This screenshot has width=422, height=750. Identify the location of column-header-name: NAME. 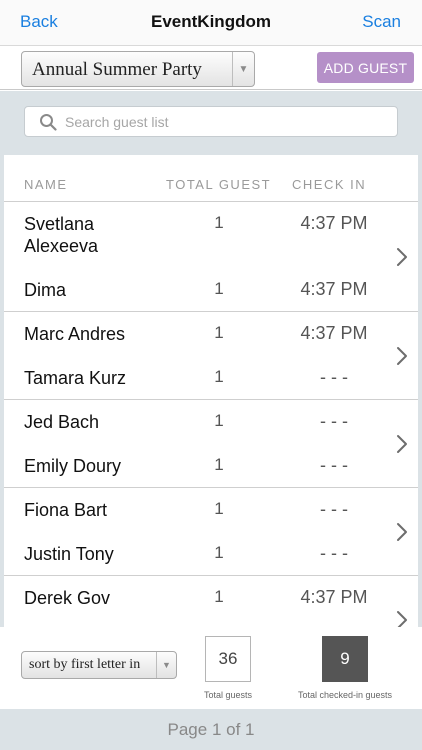
(46, 184).